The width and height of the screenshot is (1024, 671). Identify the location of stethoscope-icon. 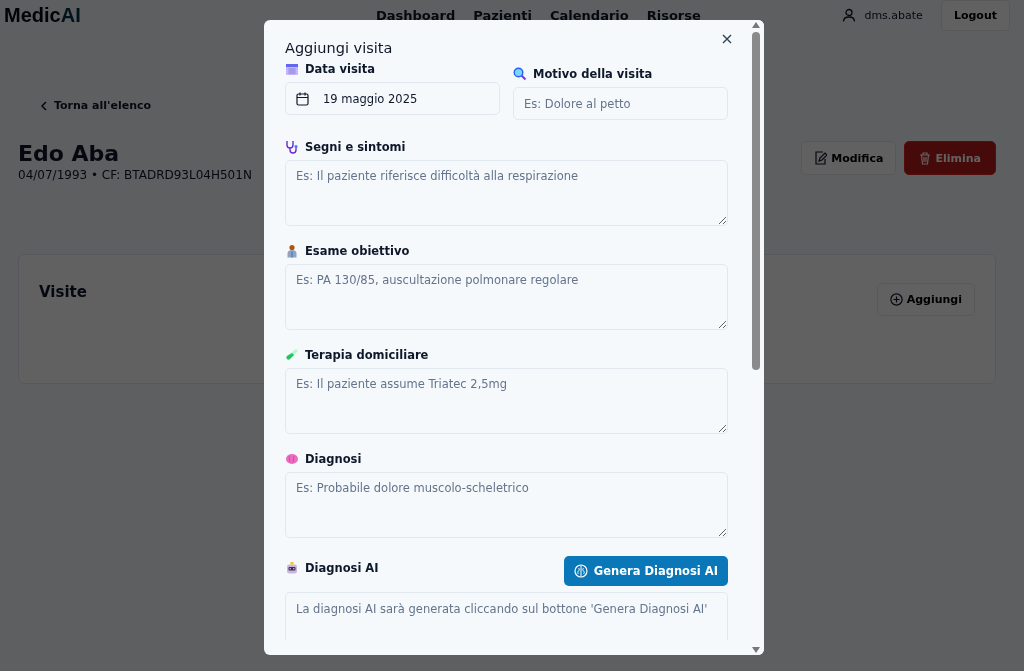
(292, 147).